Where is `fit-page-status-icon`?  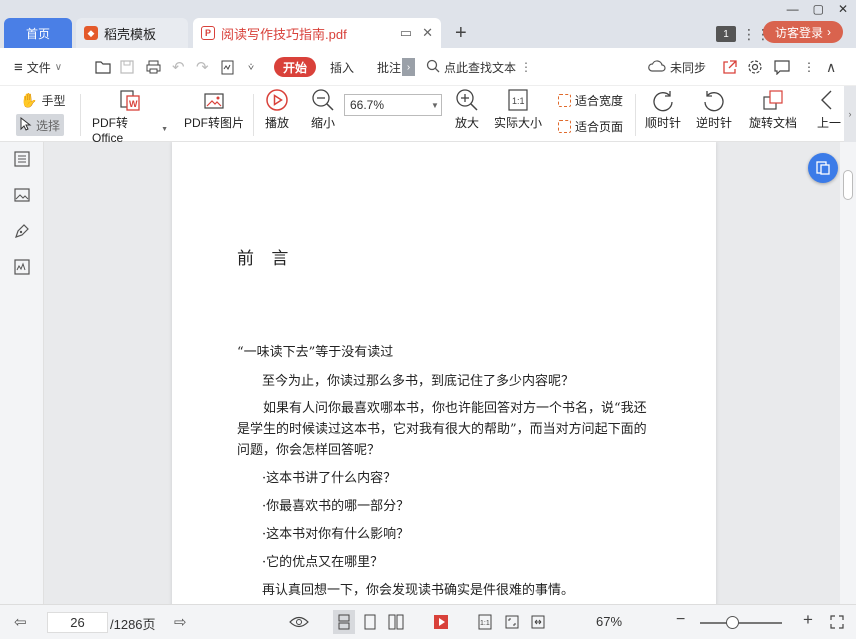
fit-page-status-icon is located at coordinates (512, 622).